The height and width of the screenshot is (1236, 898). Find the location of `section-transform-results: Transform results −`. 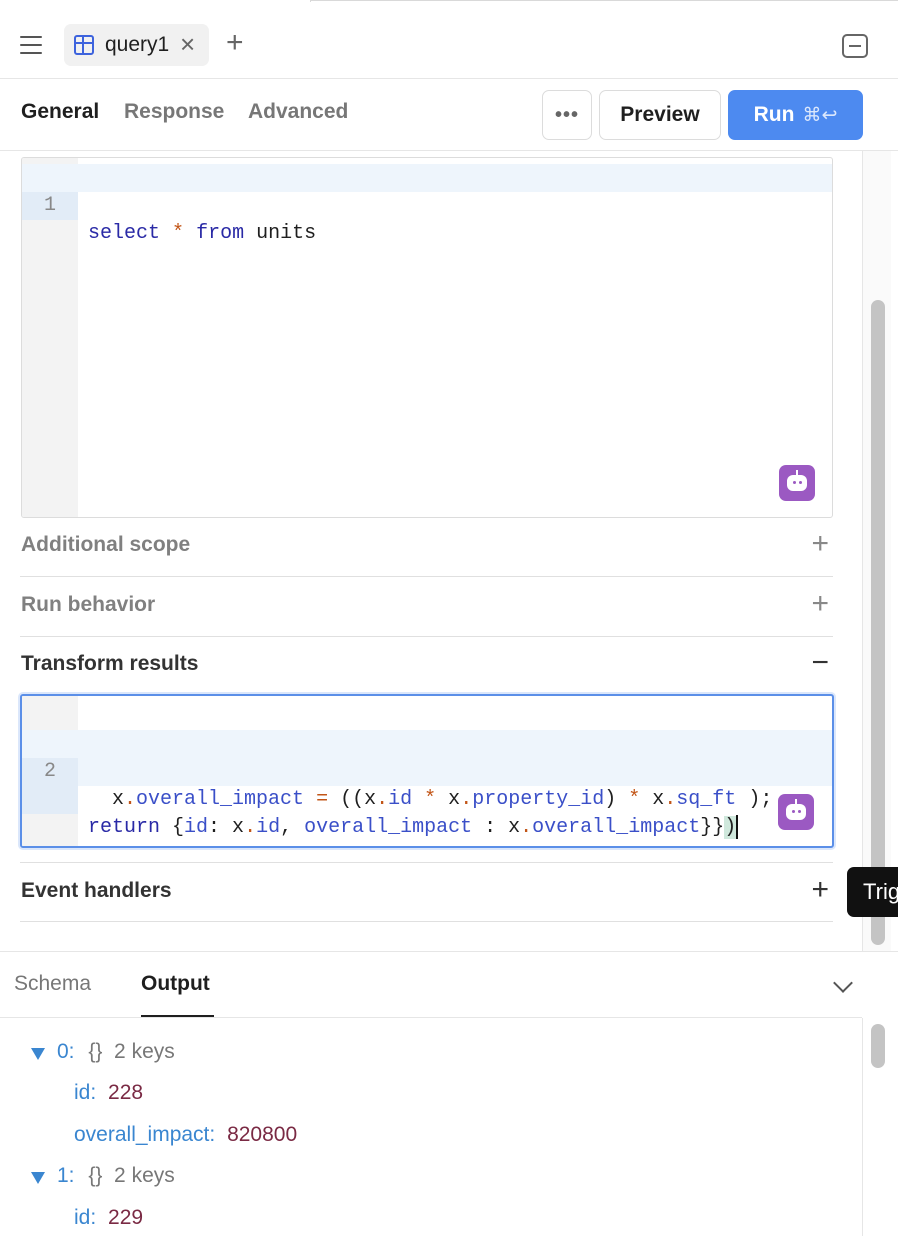

section-transform-results: Transform results − is located at coordinates (426, 666).